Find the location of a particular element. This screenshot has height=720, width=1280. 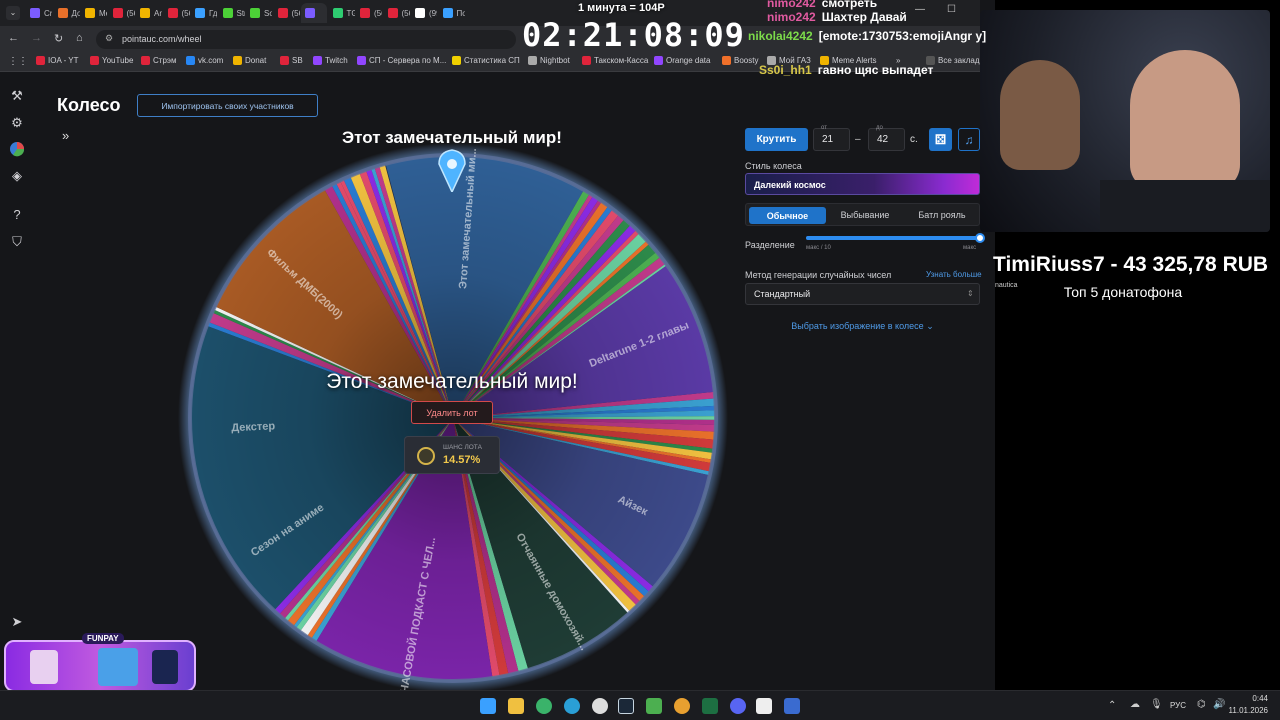

remote-icon is located at coordinates (792, 706).